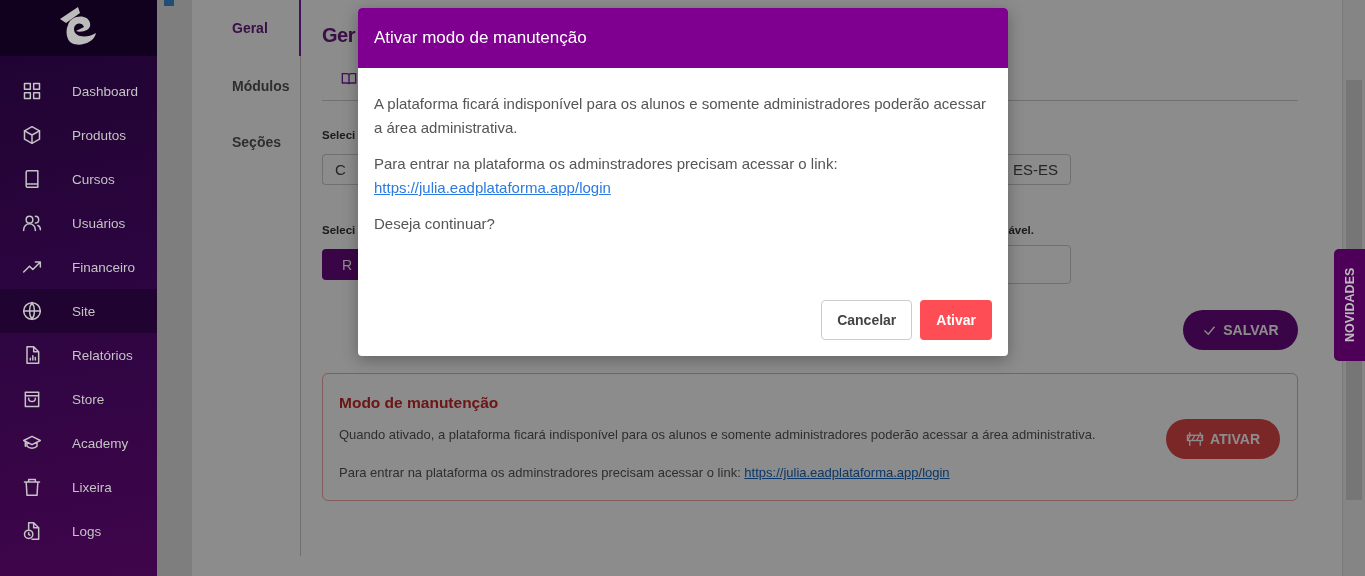 The height and width of the screenshot is (576, 1365). Describe the element at coordinates (480, 38) in the screenshot. I see `modal-title: Ativar modo de manutenção` at that location.